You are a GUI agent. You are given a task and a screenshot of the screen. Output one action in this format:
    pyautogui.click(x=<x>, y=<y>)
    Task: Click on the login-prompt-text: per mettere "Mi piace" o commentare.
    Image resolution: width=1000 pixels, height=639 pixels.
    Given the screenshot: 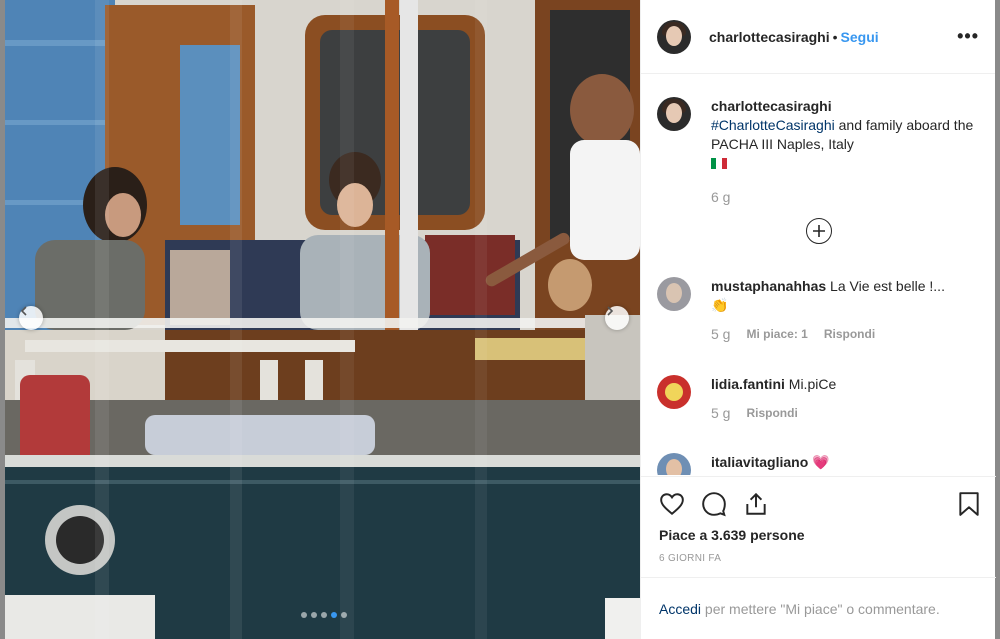 What is the action you would take?
    pyautogui.click(x=820, y=608)
    